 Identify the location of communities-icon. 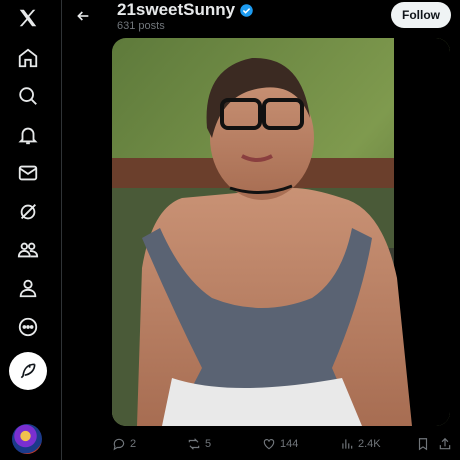
(28, 250).